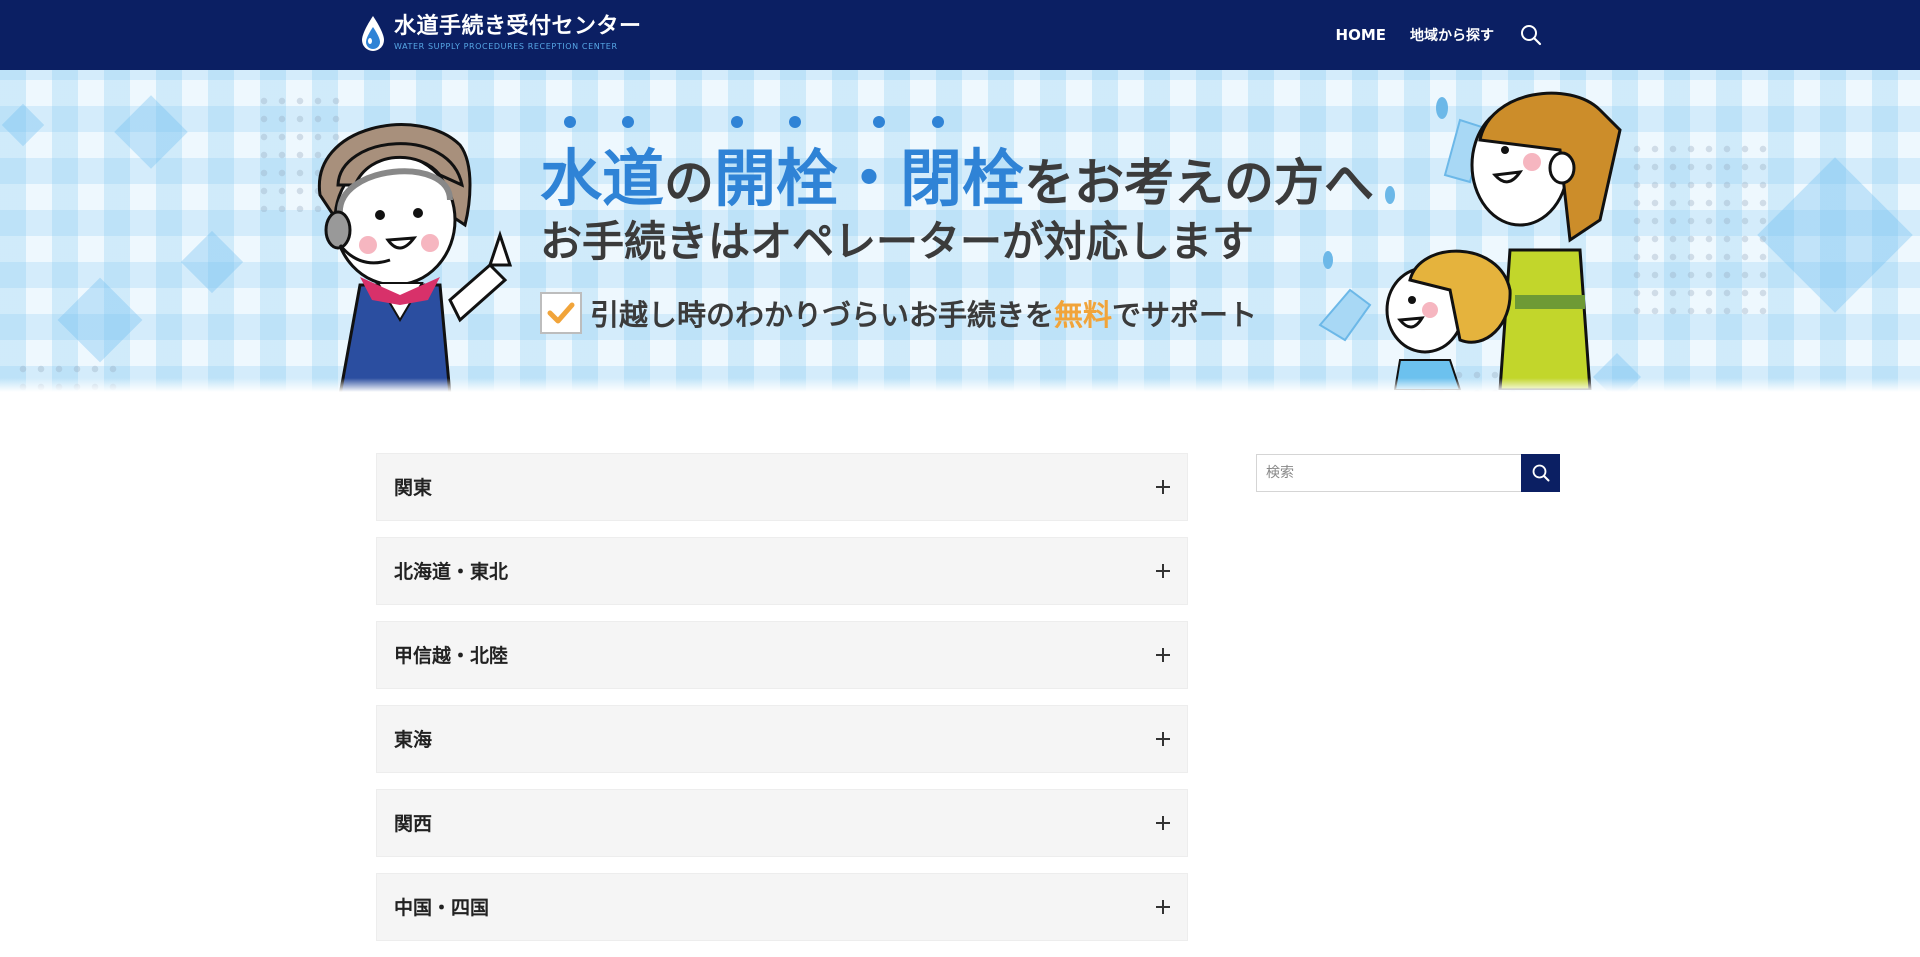  I want to click on hero-title: 水道の開栓・閉栓をお考えの方へ, so click(957, 173).